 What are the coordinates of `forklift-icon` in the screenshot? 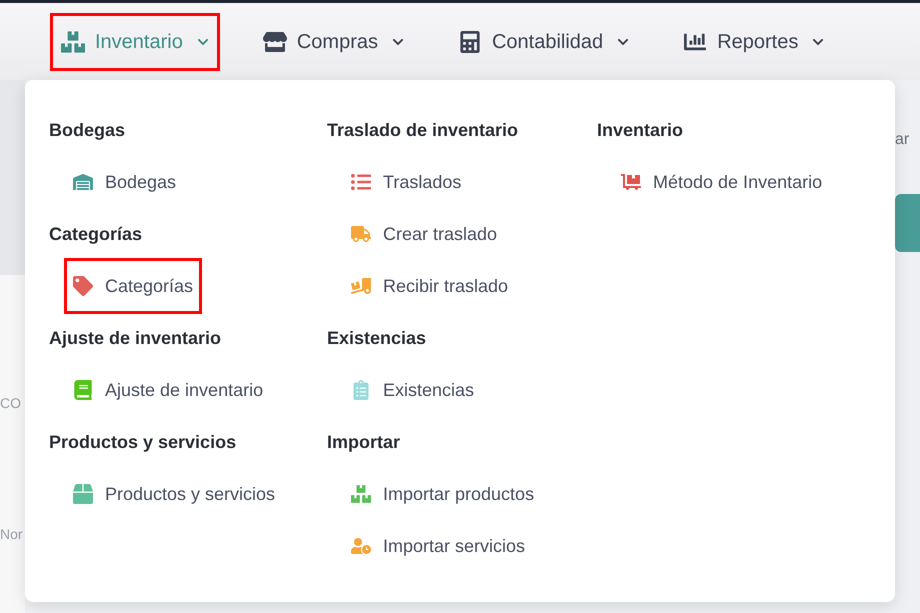 It's located at (361, 286).